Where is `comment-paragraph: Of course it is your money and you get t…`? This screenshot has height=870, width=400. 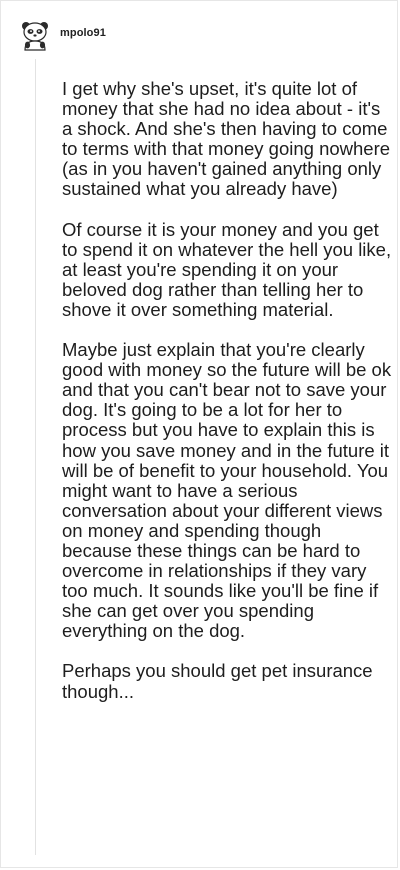
comment-paragraph: Of course it is your money and you get t… is located at coordinates (227, 269).